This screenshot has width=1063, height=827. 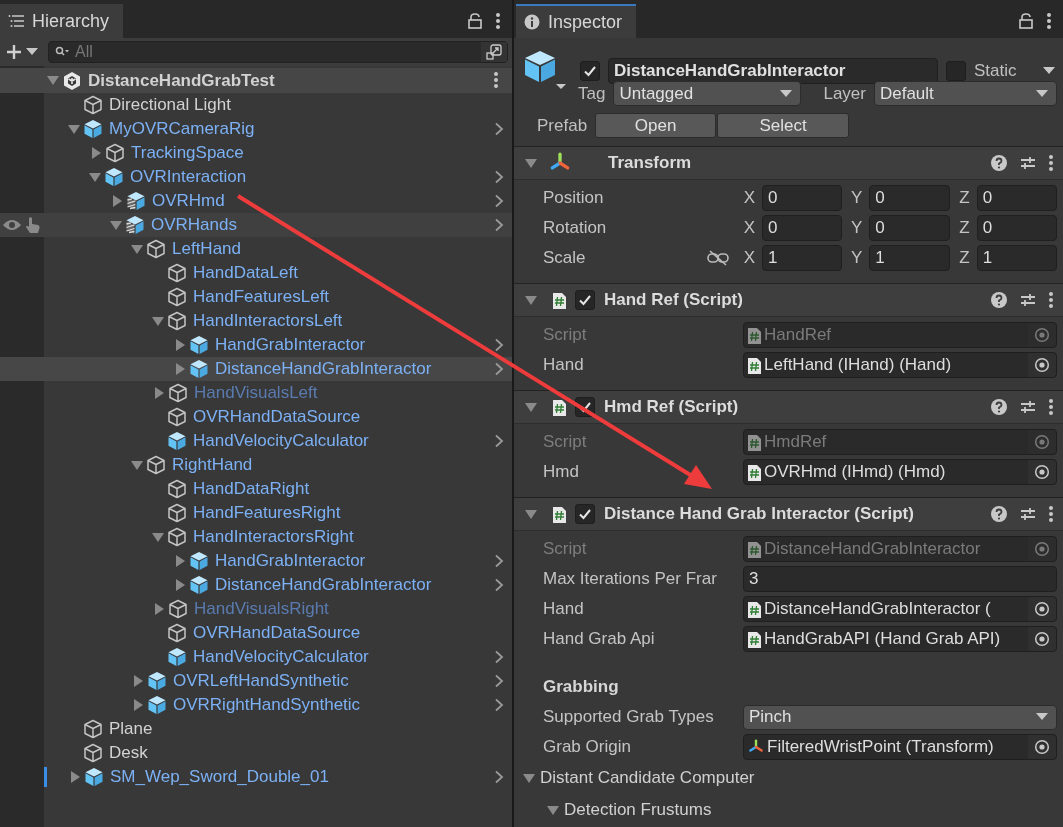 What do you see at coordinates (256, 249) in the screenshot?
I see `hierarchy-item: LeftHand` at bounding box center [256, 249].